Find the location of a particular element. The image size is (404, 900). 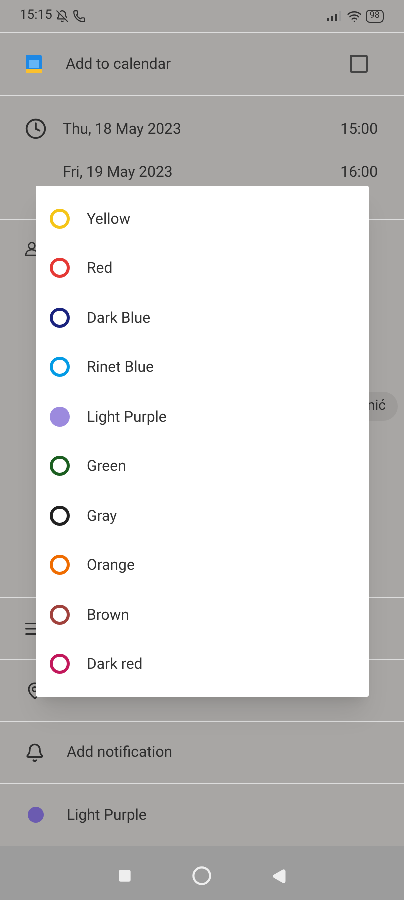

recents-button is located at coordinates (125, 876).